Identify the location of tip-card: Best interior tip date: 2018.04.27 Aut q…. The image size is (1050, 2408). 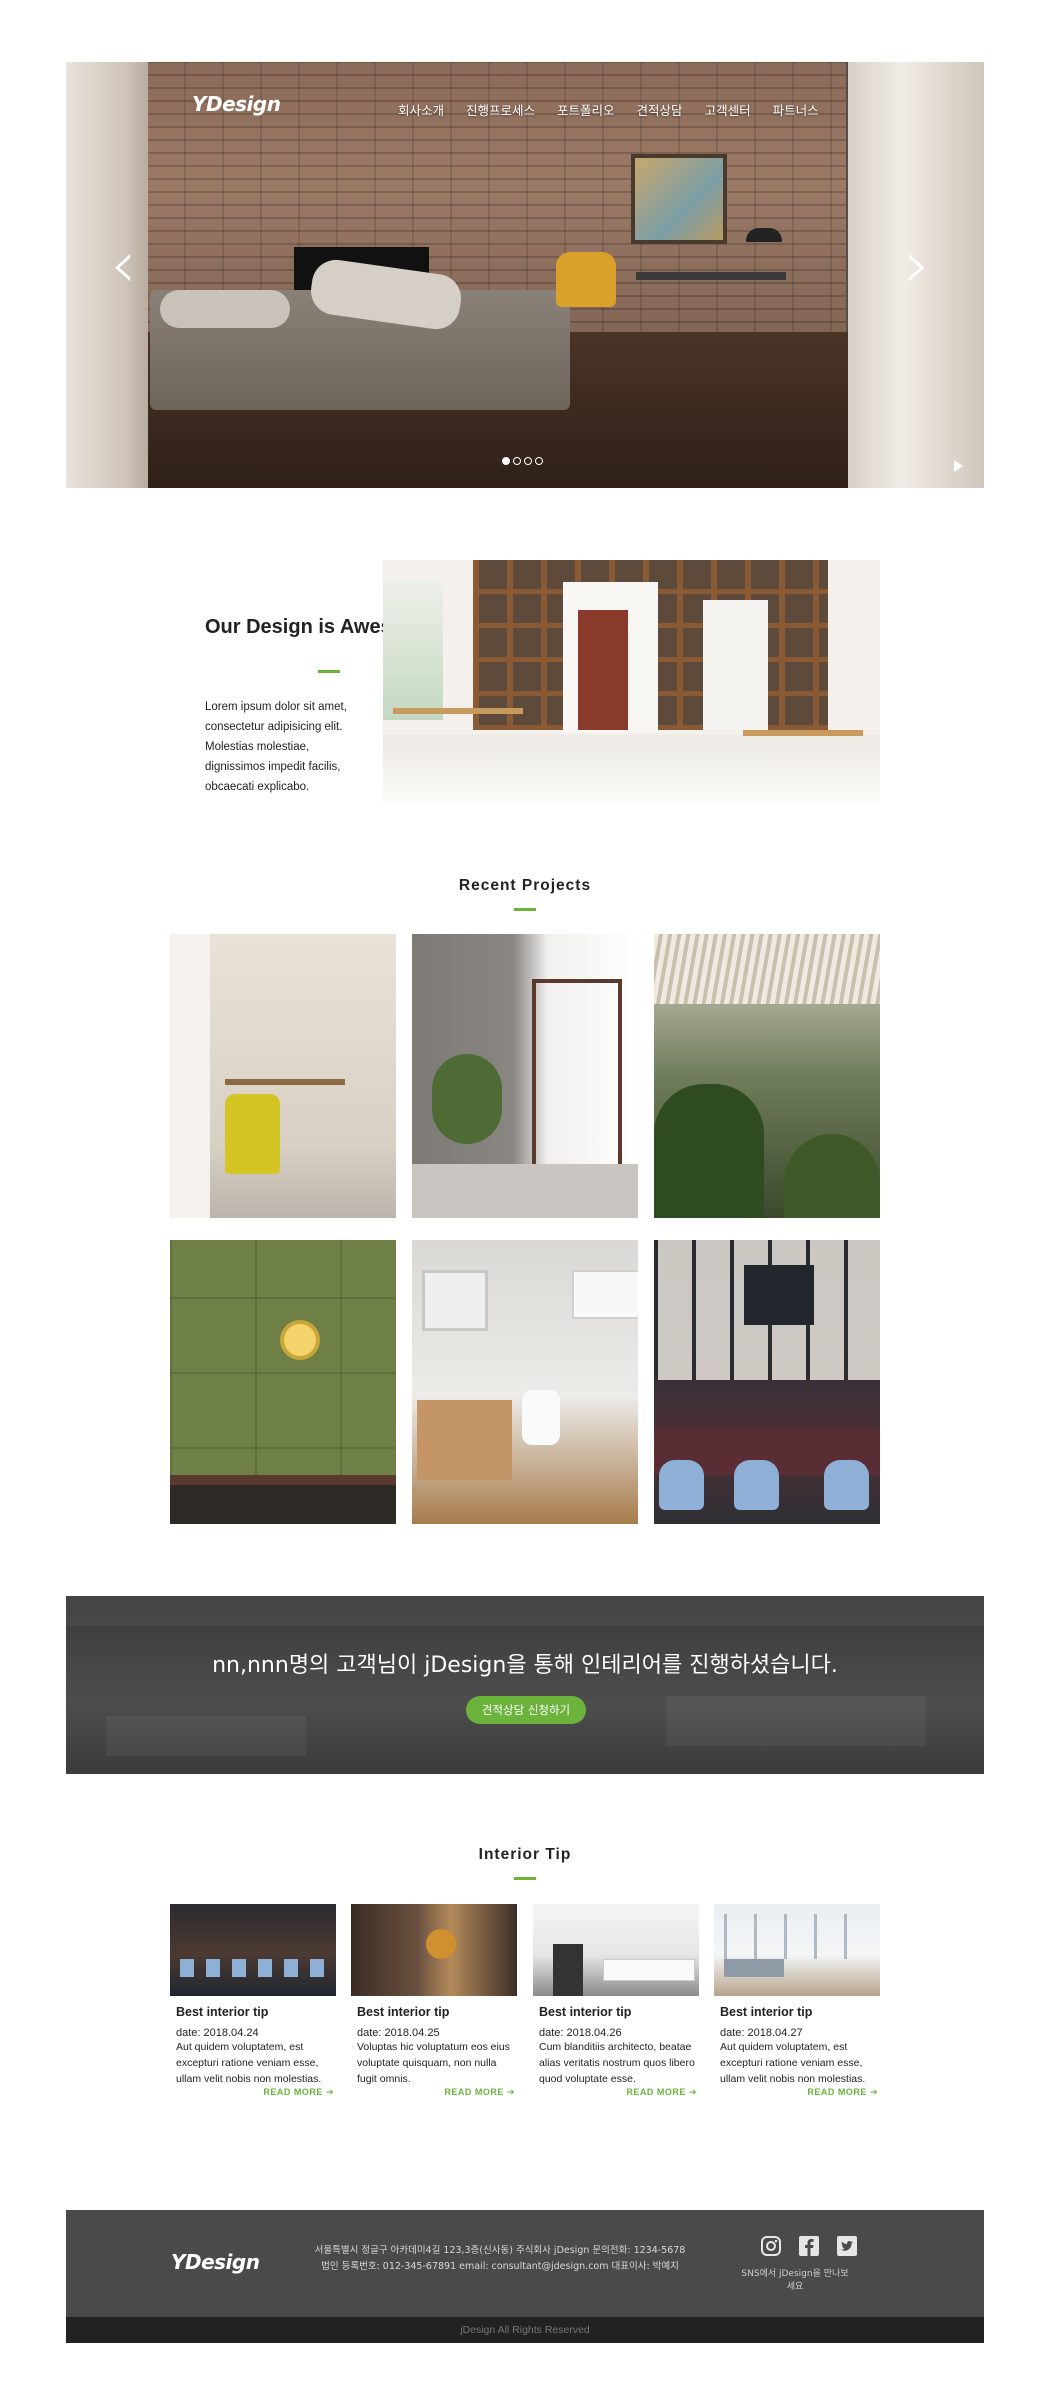
(797, 2001).